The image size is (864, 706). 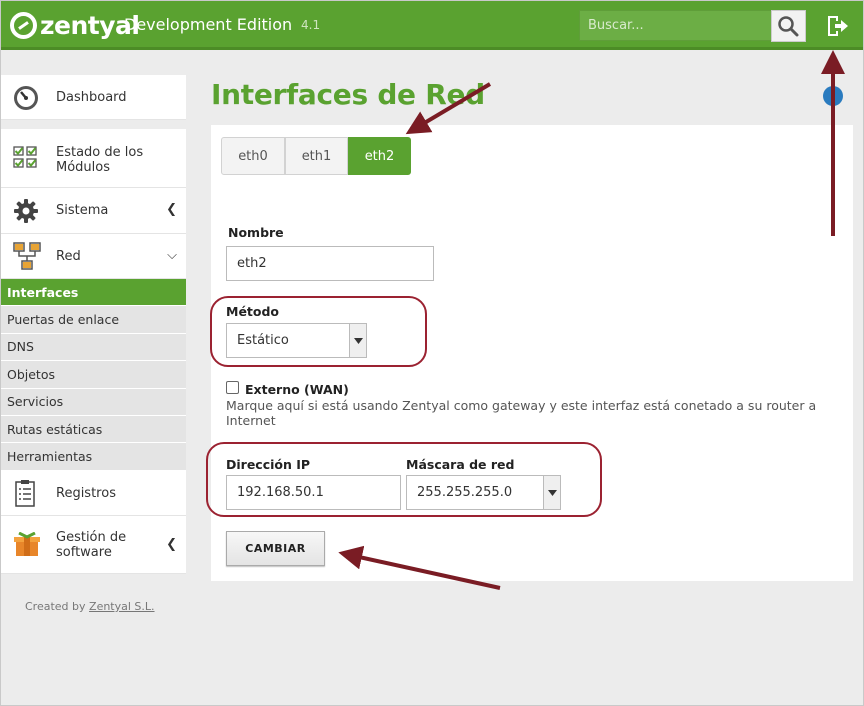 I want to click on help-icon, so click(x=833, y=96).